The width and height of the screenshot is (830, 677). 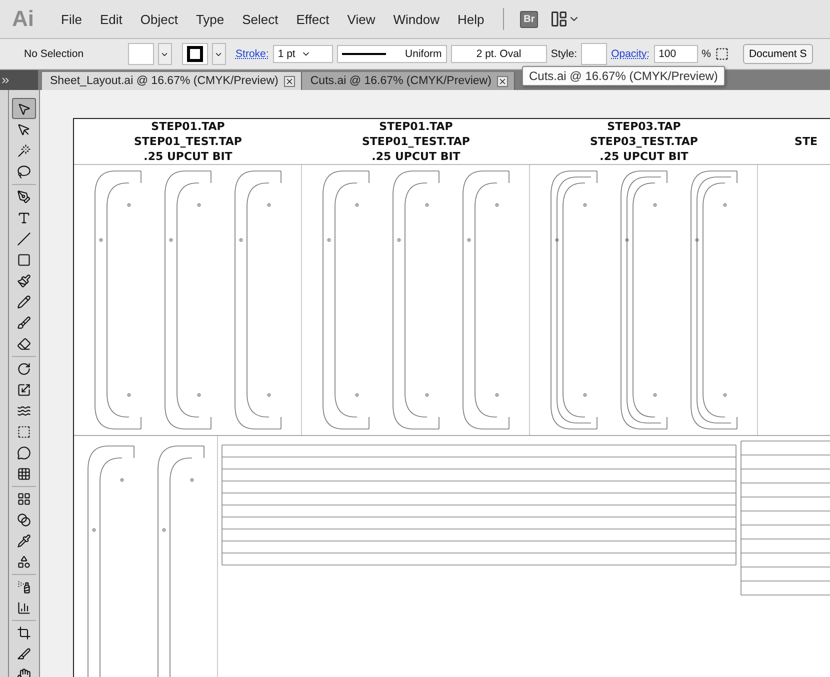 I want to click on expand-panel-icon, so click(x=5, y=80).